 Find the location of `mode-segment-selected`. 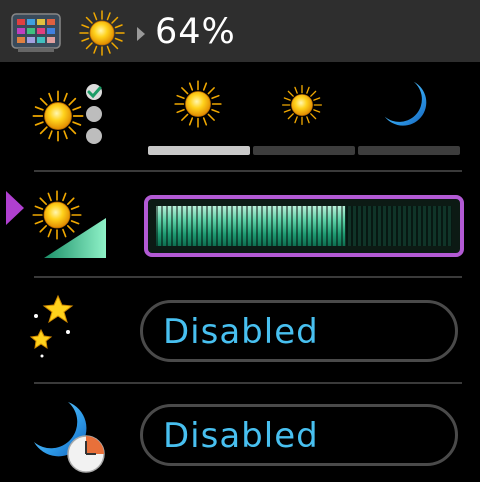

mode-segment-selected is located at coordinates (199, 150).